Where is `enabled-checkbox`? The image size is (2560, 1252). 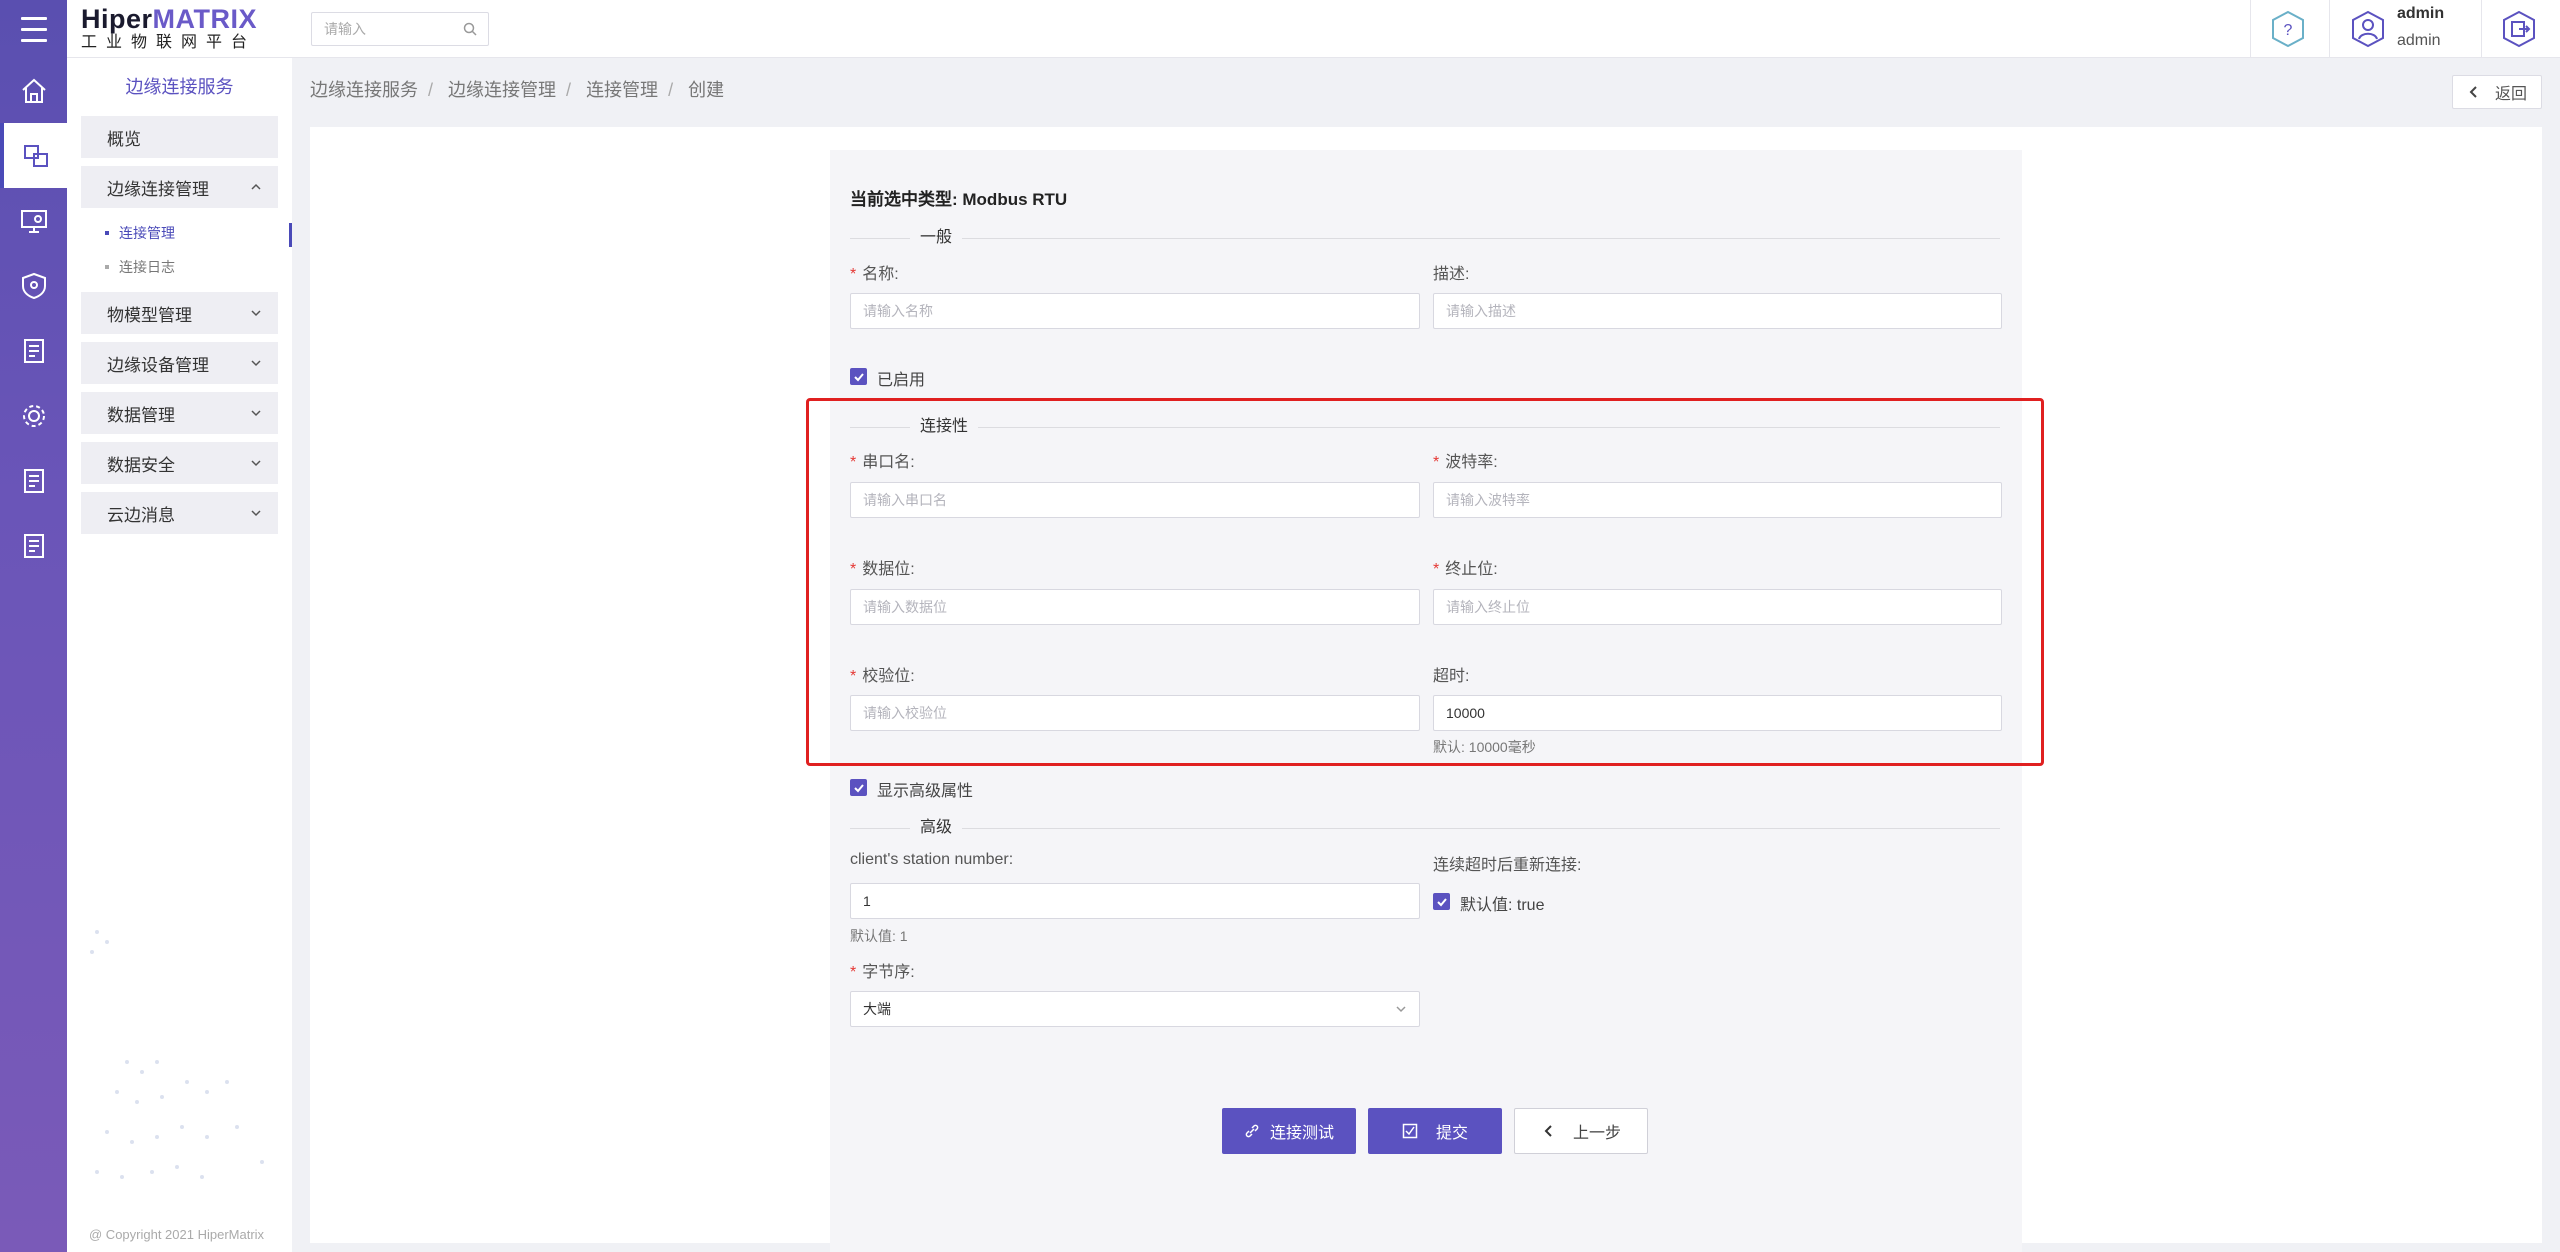
enabled-checkbox is located at coordinates (858, 376).